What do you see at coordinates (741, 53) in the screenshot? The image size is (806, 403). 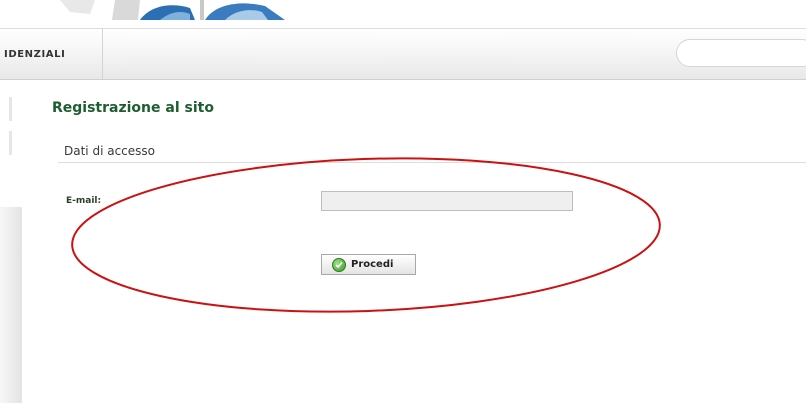 I see `search-input` at bounding box center [741, 53].